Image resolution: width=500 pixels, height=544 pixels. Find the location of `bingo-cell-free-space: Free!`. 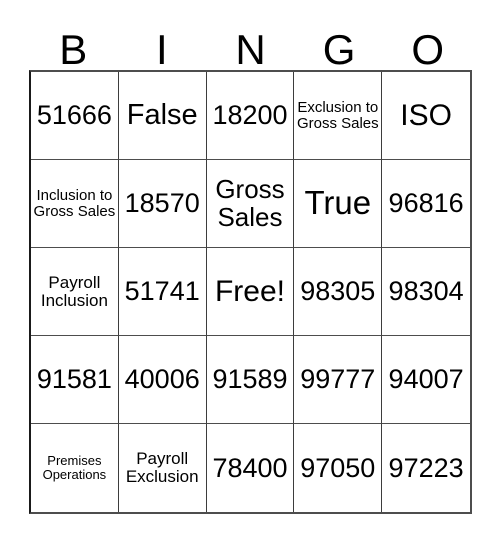

bingo-cell-free-space: Free! is located at coordinates (250, 292).